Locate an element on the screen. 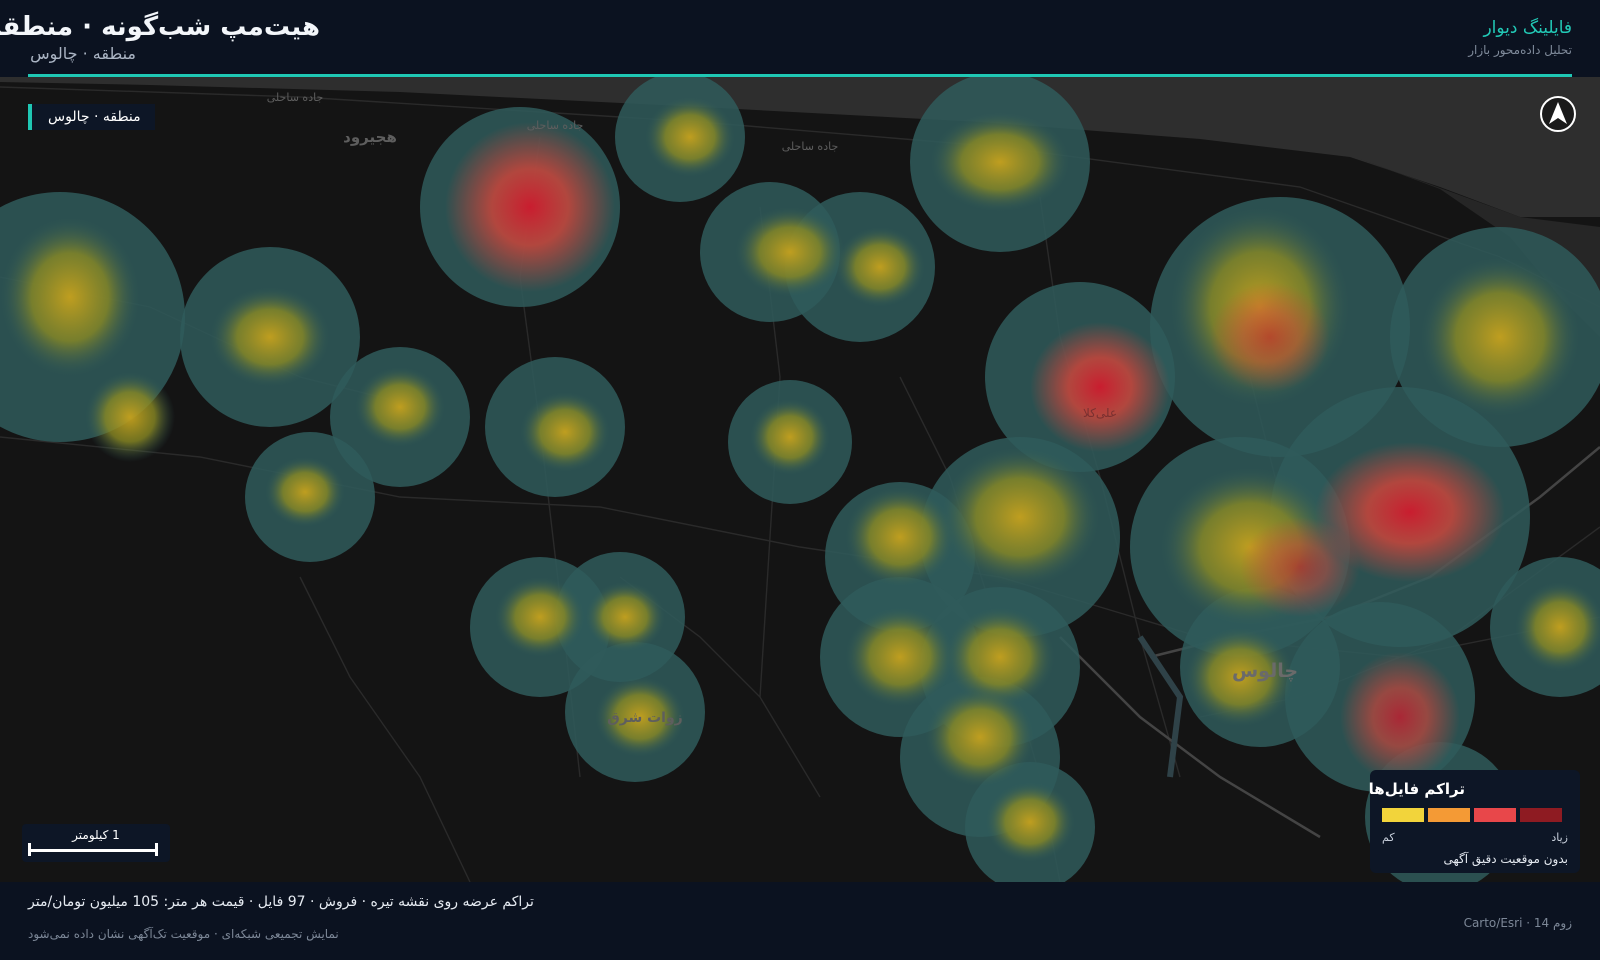 This screenshot has width=1600, height=960. scale-line is located at coordinates (93, 850).